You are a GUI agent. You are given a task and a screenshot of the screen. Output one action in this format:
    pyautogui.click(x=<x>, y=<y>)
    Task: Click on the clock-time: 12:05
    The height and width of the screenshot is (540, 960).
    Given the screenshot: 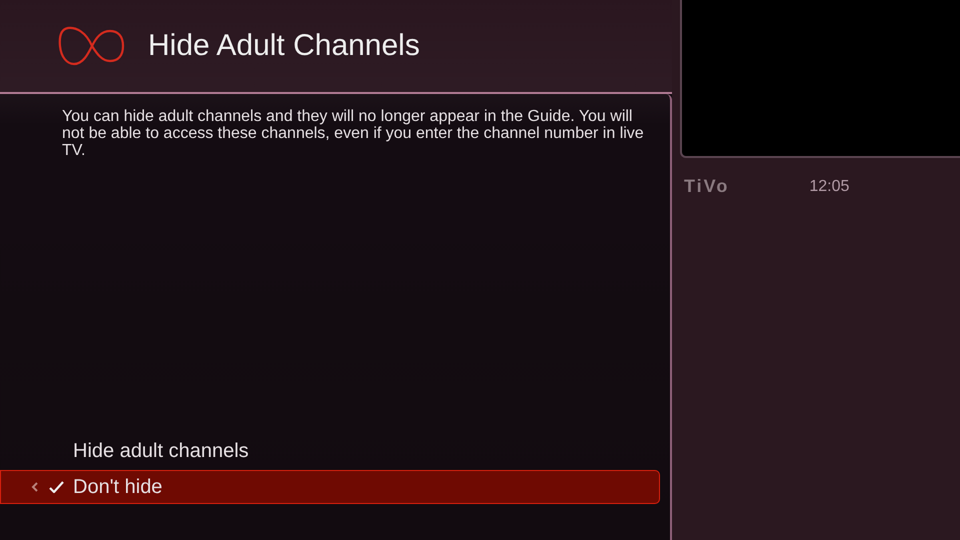 What is the action you would take?
    pyautogui.click(x=829, y=187)
    